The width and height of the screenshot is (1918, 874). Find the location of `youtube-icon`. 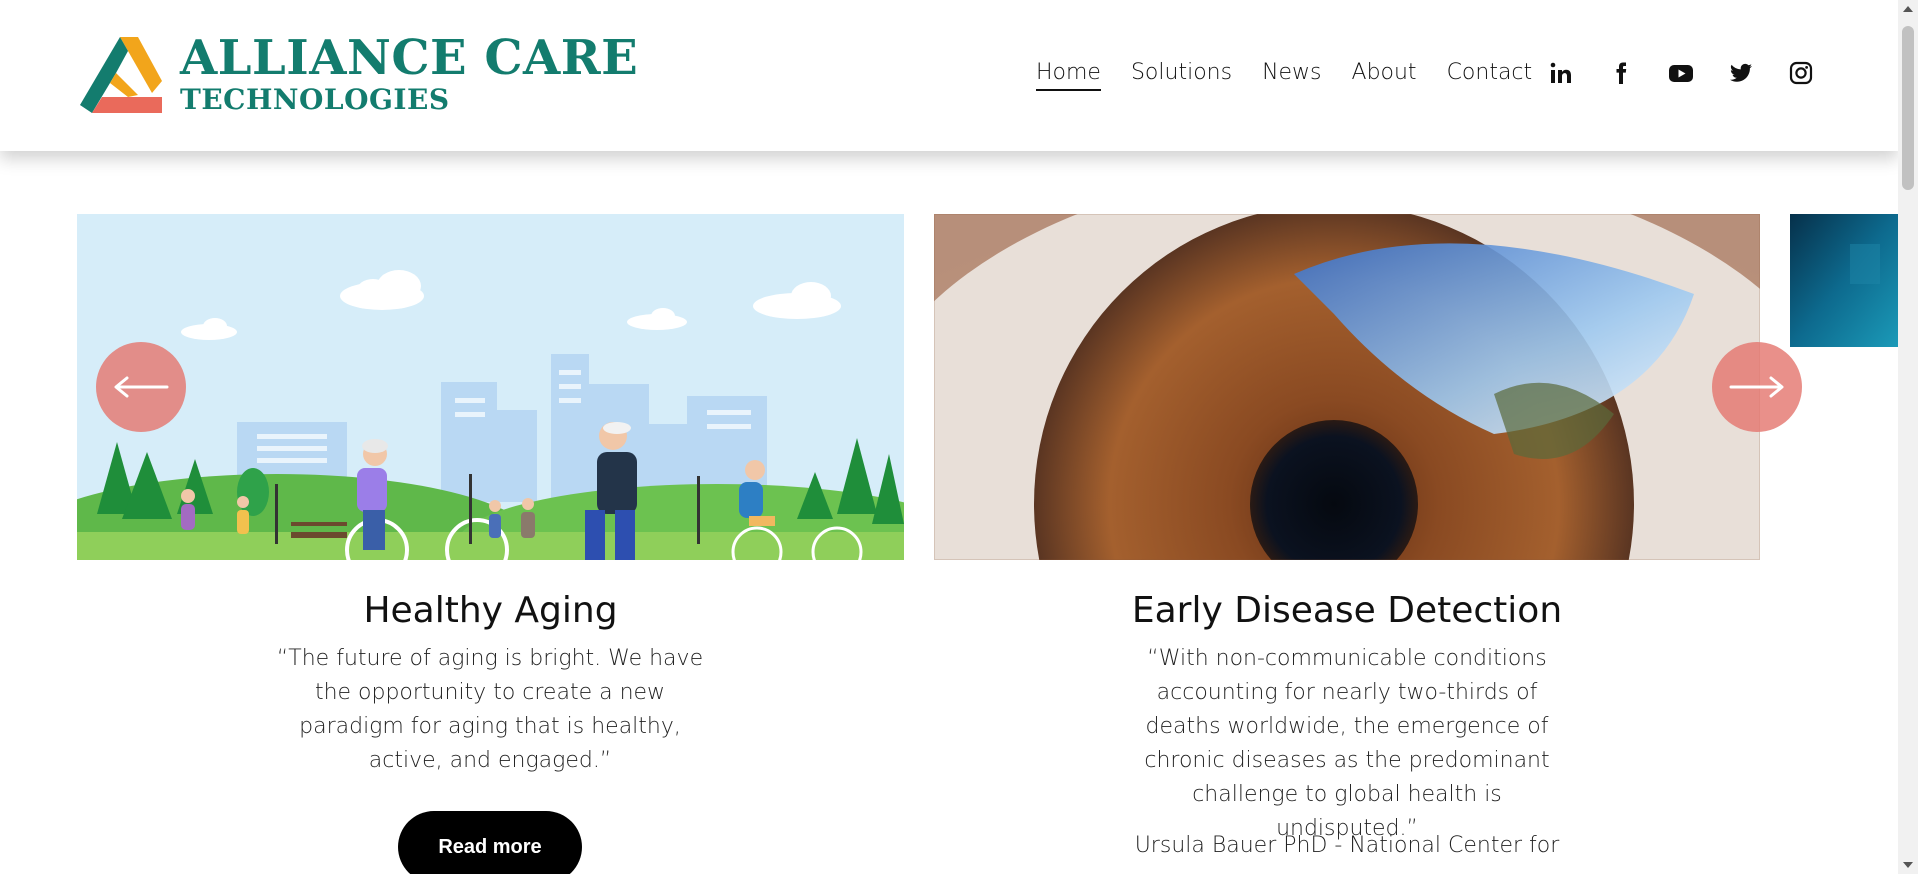

youtube-icon is located at coordinates (1681, 73).